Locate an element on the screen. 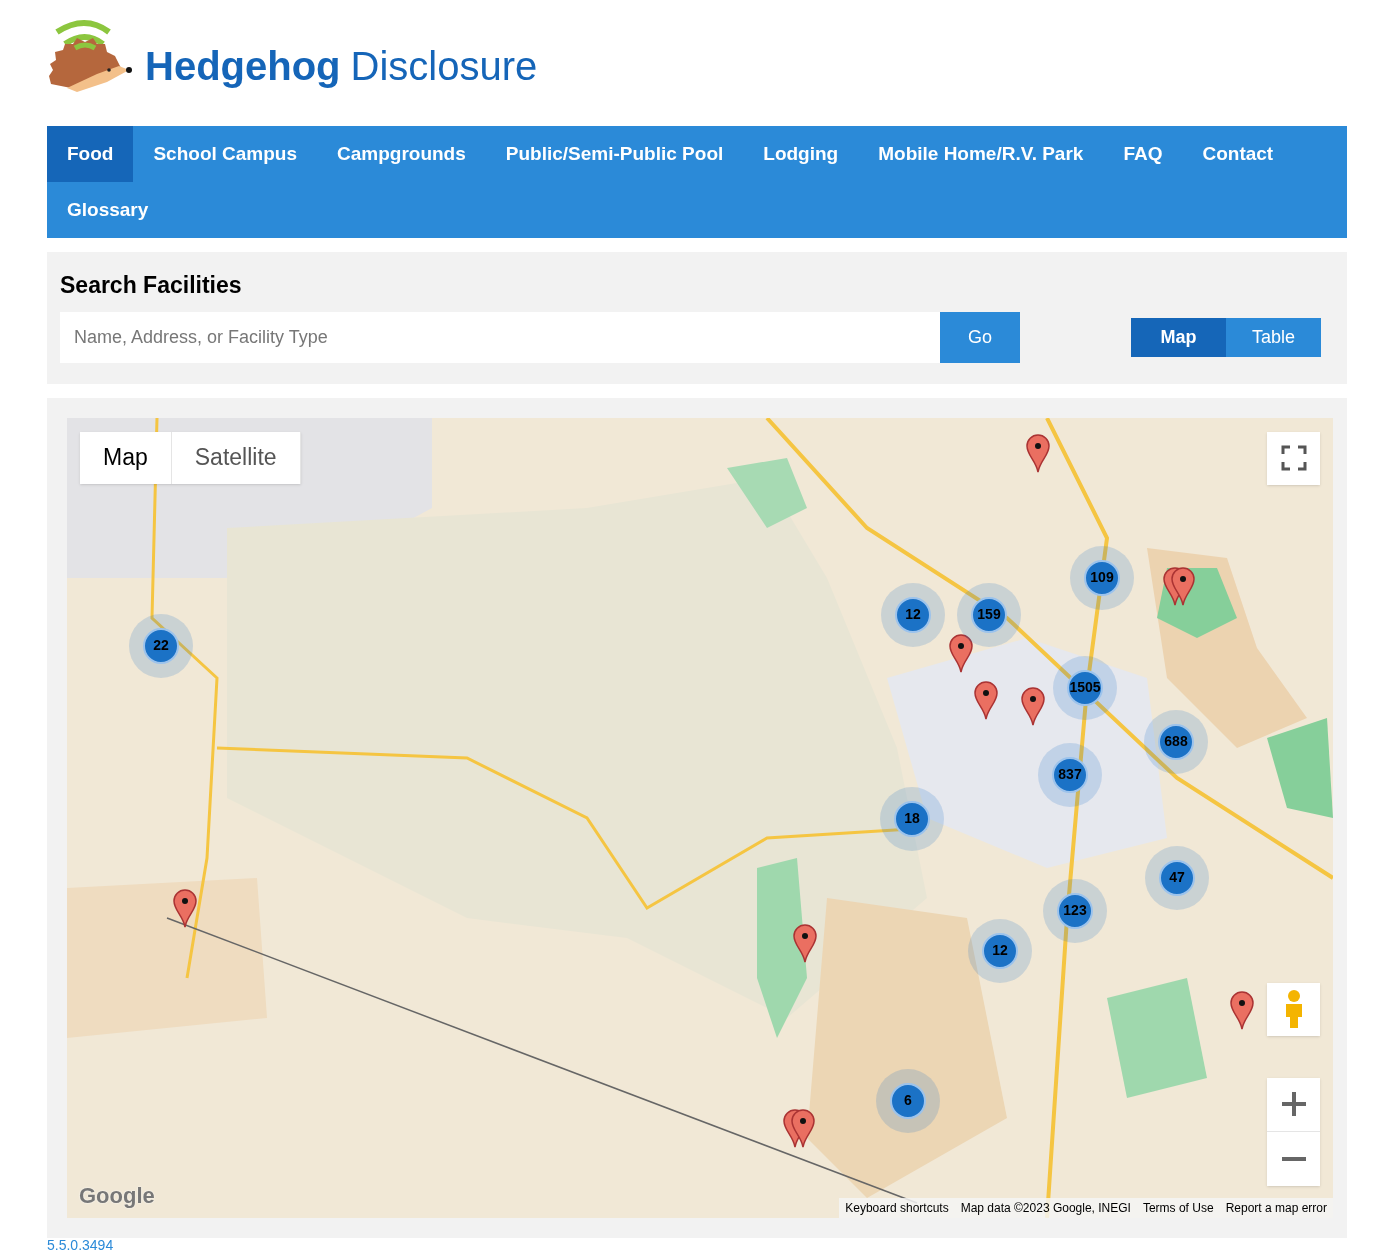 The height and width of the screenshot is (1256, 1394). map-type-button: Satellite is located at coordinates (236, 457).